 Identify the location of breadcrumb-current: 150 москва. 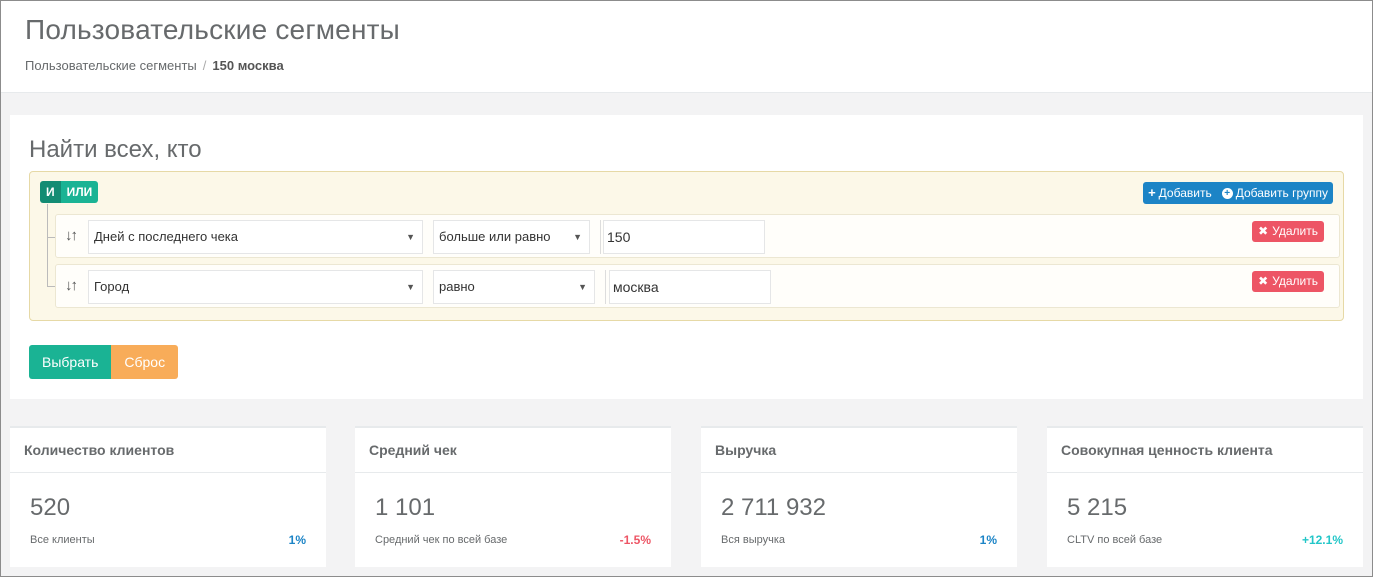
(248, 65).